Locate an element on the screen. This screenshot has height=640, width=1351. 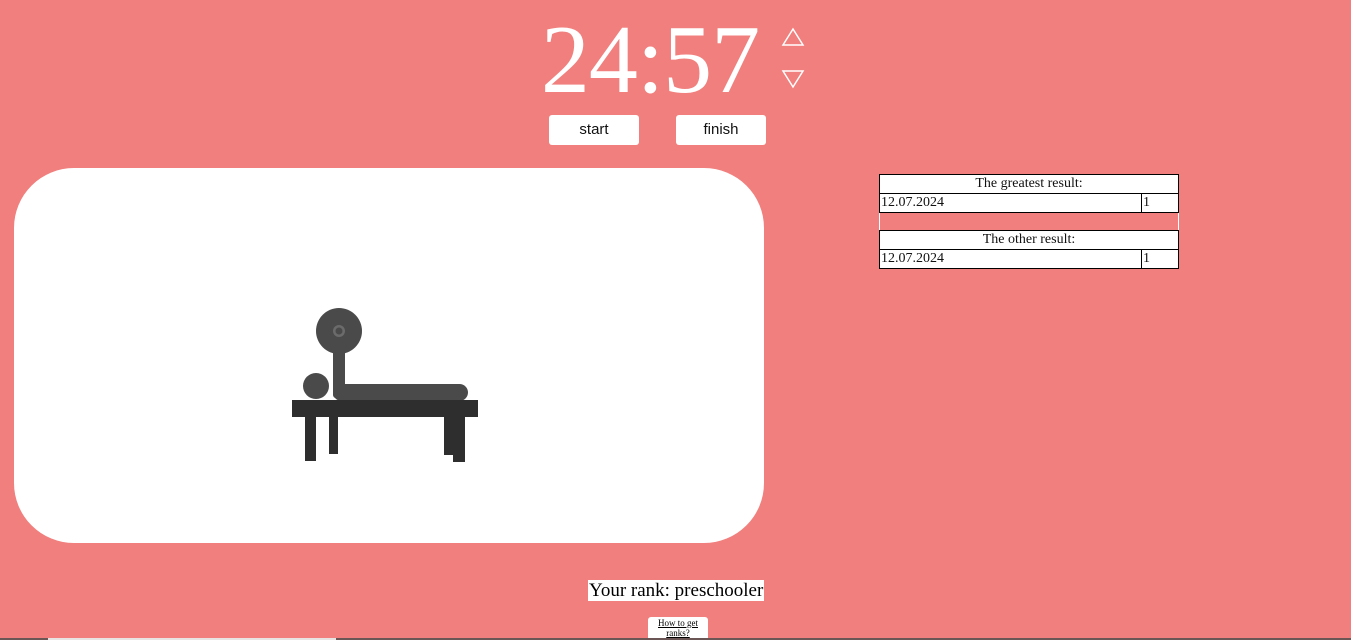
greatest-result-table: The greatest result: 12.07.2024 1 is located at coordinates (1029, 193).